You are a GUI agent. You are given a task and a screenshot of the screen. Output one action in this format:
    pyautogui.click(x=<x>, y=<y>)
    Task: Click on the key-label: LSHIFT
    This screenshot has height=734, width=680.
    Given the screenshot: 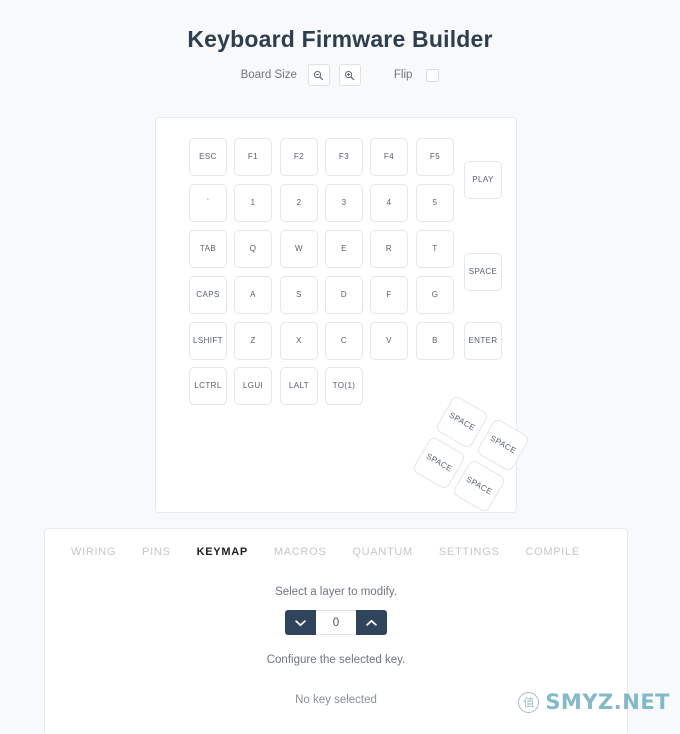 What is the action you would take?
    pyautogui.click(x=208, y=340)
    